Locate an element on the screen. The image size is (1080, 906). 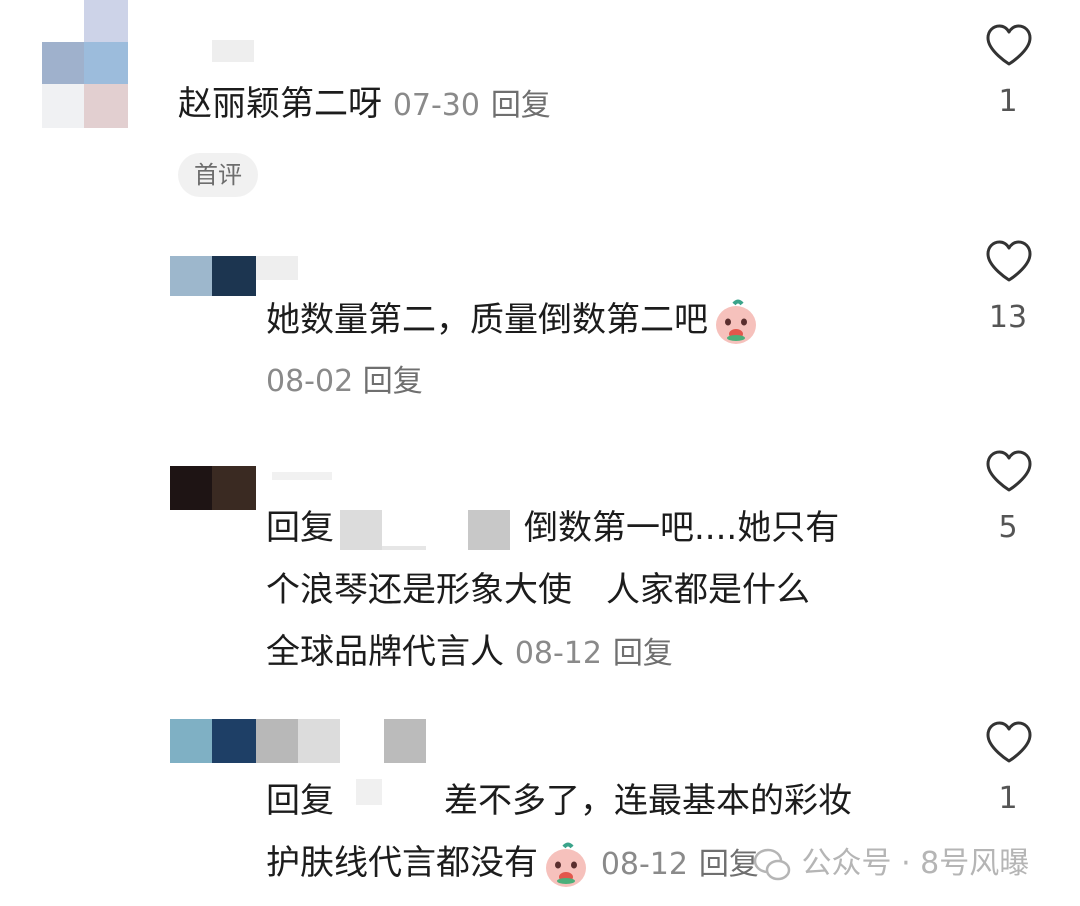
comment-date: 08-02 is located at coordinates (310, 381).